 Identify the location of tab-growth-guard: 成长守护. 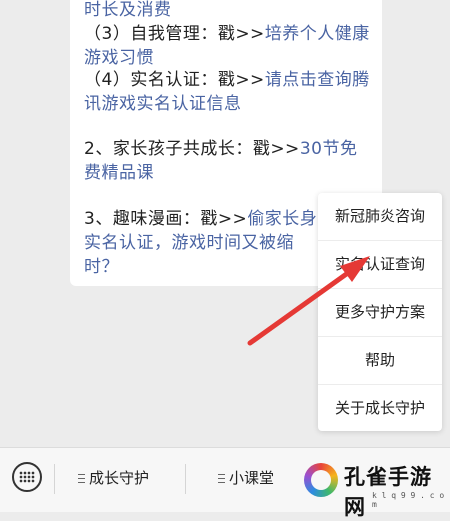
(113, 478).